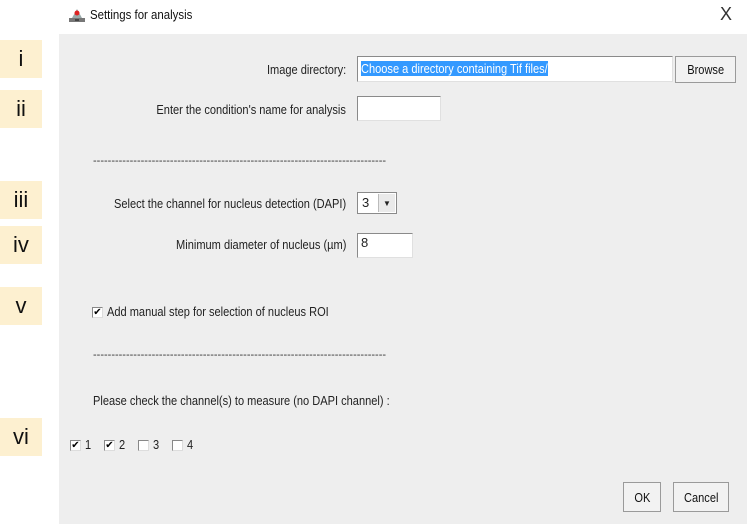  I want to click on channel-4-checkbox, so click(177, 445).